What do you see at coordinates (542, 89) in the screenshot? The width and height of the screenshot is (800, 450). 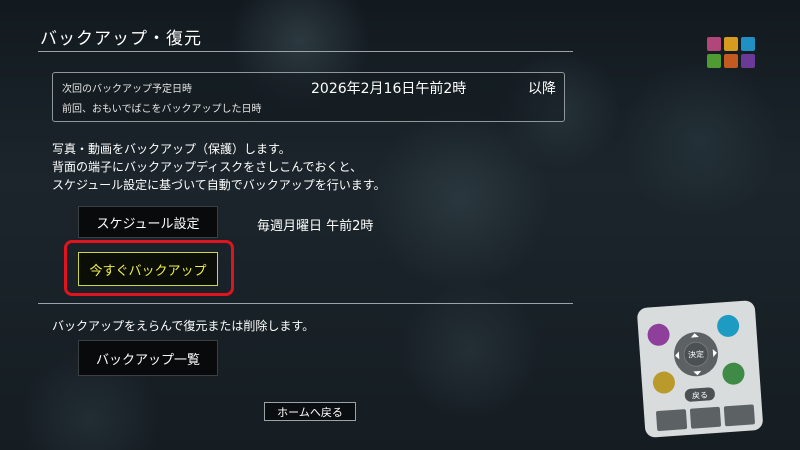 I see `next-backup-suffix: 以降` at bounding box center [542, 89].